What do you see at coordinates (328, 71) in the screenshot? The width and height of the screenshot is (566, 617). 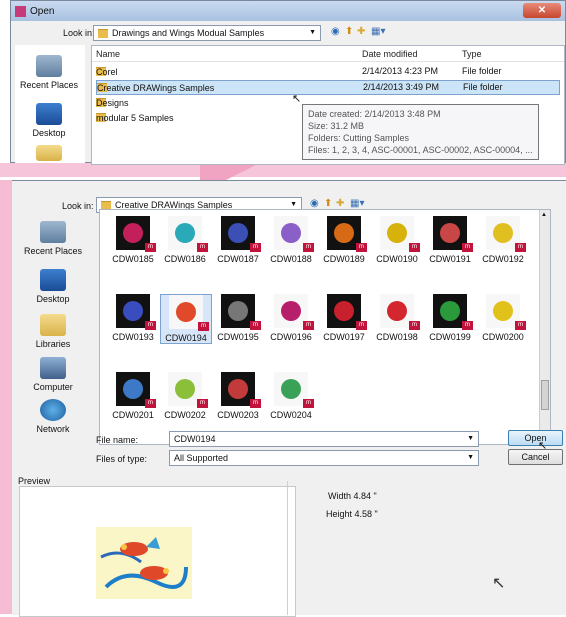 I see `list-item: Corel 2/14/2013 4:23 PM File folder` at bounding box center [328, 71].